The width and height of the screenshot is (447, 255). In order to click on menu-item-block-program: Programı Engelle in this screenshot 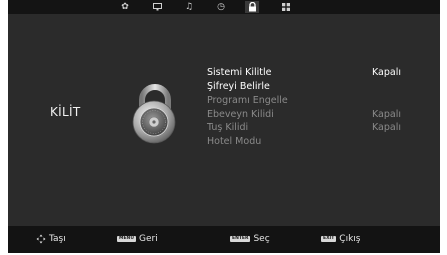, I will do `click(312, 102)`.